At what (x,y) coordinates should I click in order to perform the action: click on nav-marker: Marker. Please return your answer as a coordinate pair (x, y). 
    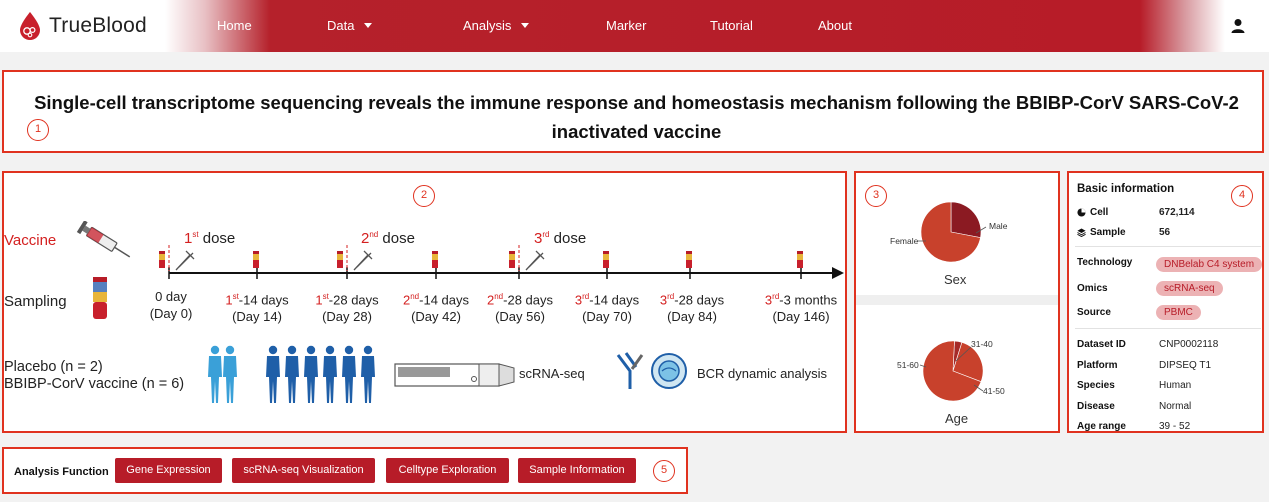
    Looking at the image, I should click on (626, 25).